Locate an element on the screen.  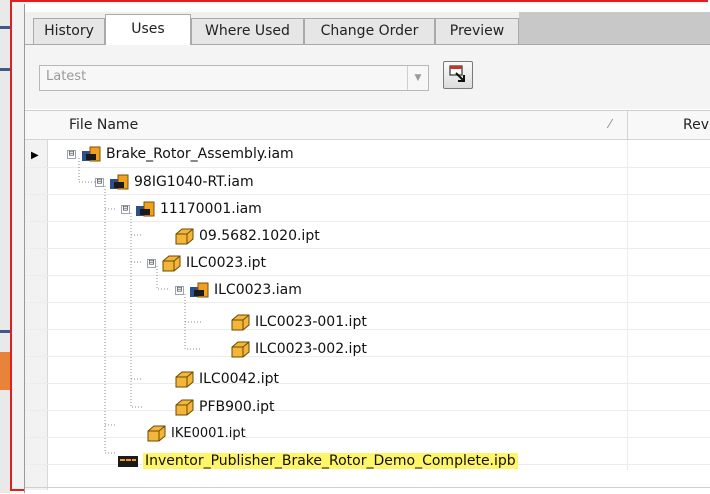
tree-row: ⊟ Brake_Rotor_Assembly.iam is located at coordinates (180, 154).